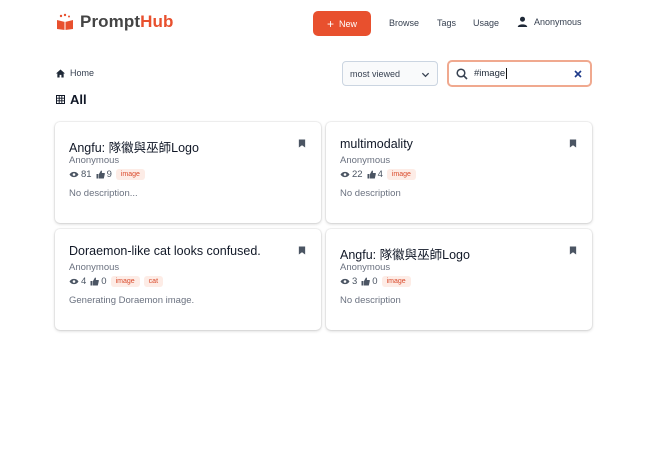  I want to click on app-name: PromptHub, so click(127, 21).